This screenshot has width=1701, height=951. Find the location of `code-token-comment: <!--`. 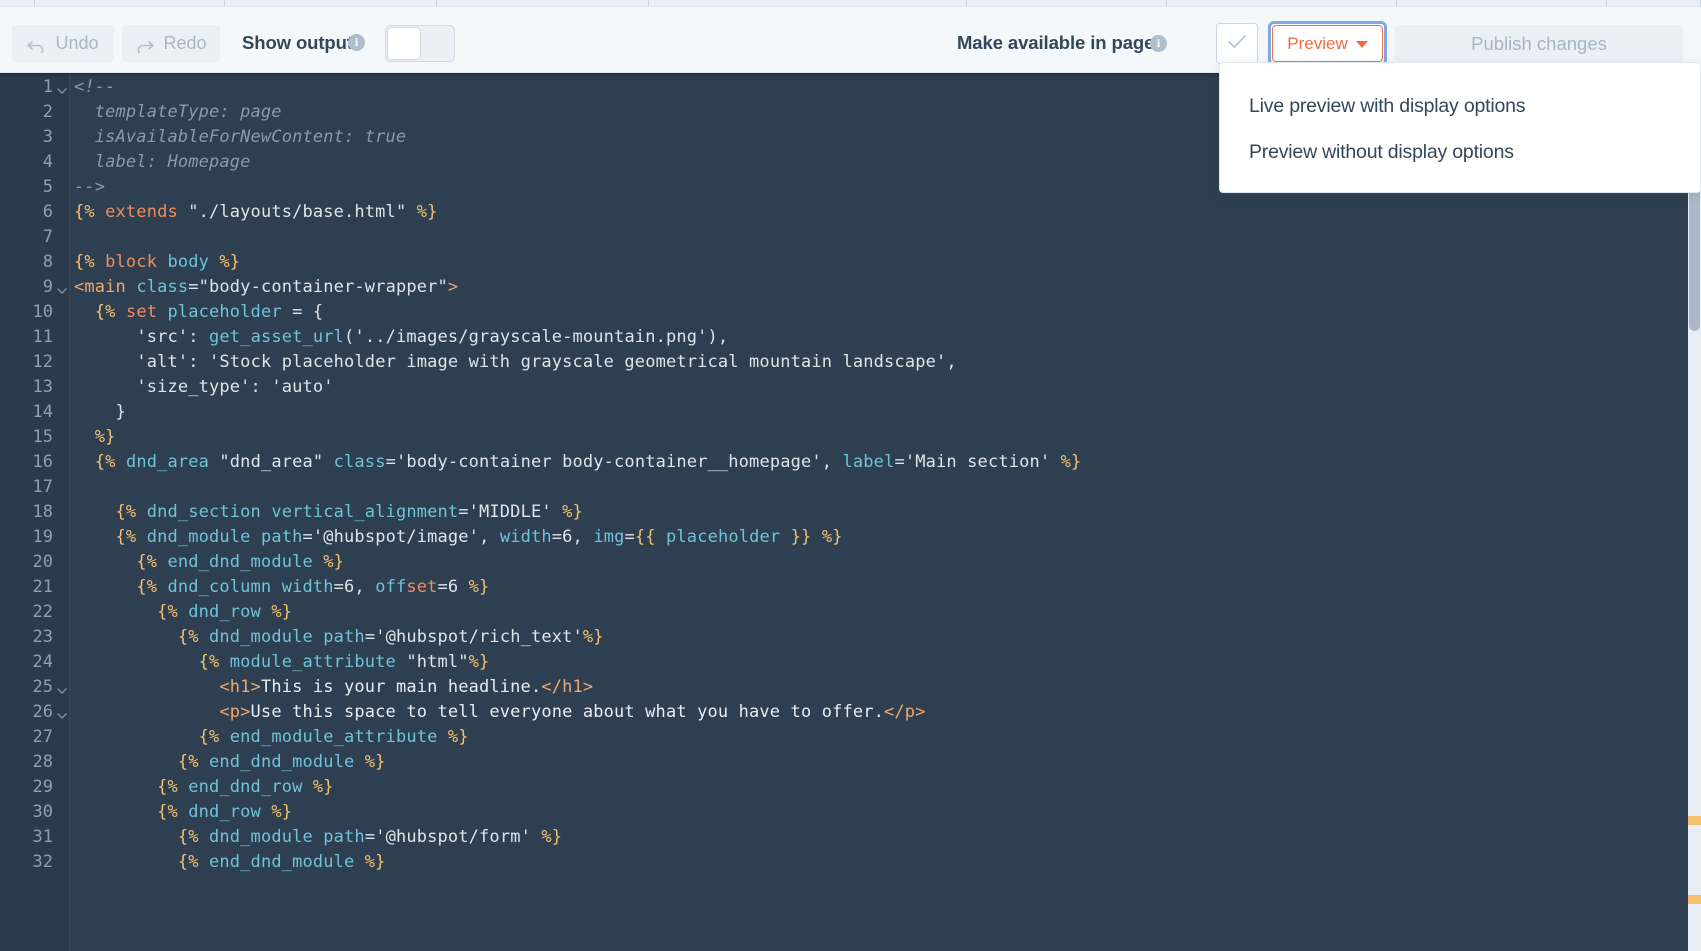

code-token-comment: <!-- is located at coordinates (95, 87).